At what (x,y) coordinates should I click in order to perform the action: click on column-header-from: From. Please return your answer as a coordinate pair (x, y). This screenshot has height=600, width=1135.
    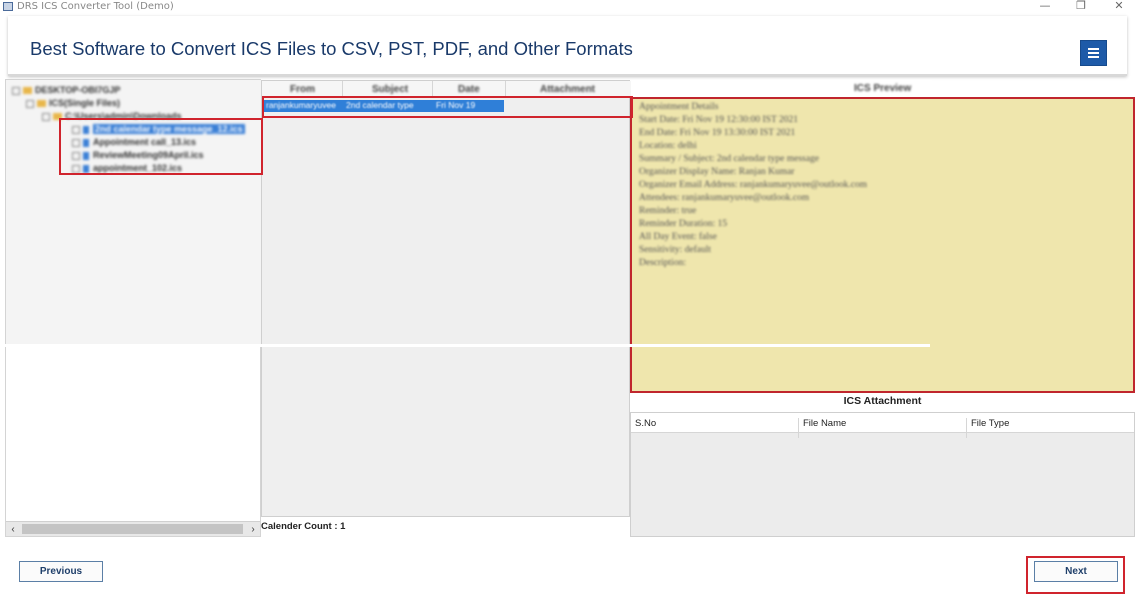
    Looking at the image, I should click on (302, 89).